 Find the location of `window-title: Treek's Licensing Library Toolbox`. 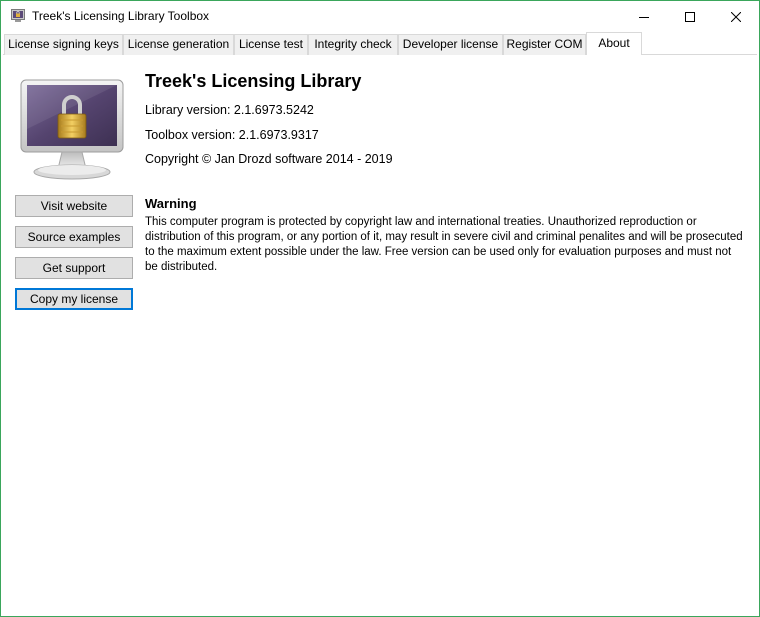

window-title: Treek's Licensing Library Toolbox is located at coordinates (121, 16).